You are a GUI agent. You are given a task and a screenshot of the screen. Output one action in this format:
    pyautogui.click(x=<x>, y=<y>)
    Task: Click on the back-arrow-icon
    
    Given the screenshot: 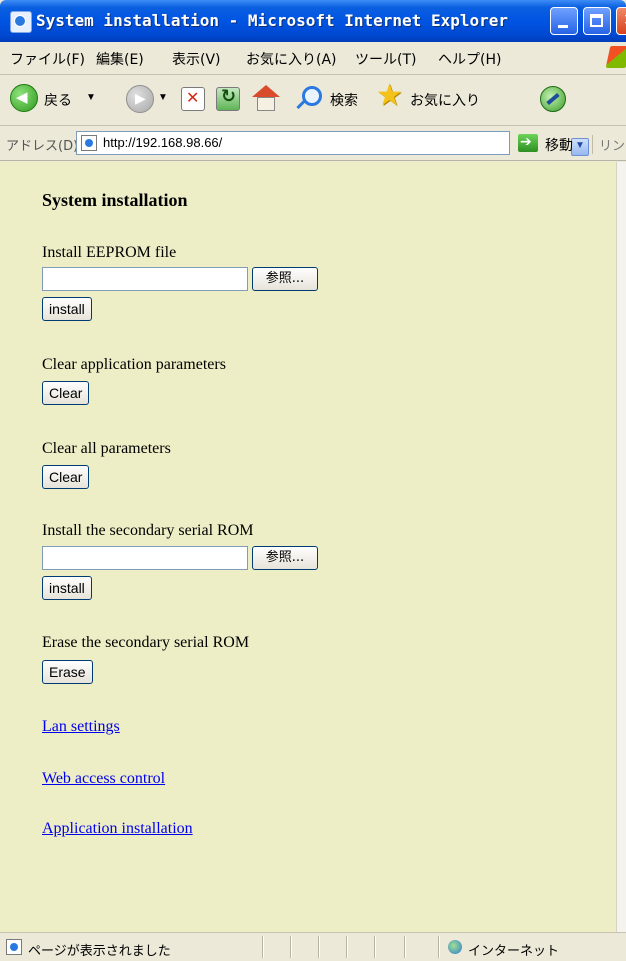 What is the action you would take?
    pyautogui.click(x=24, y=98)
    